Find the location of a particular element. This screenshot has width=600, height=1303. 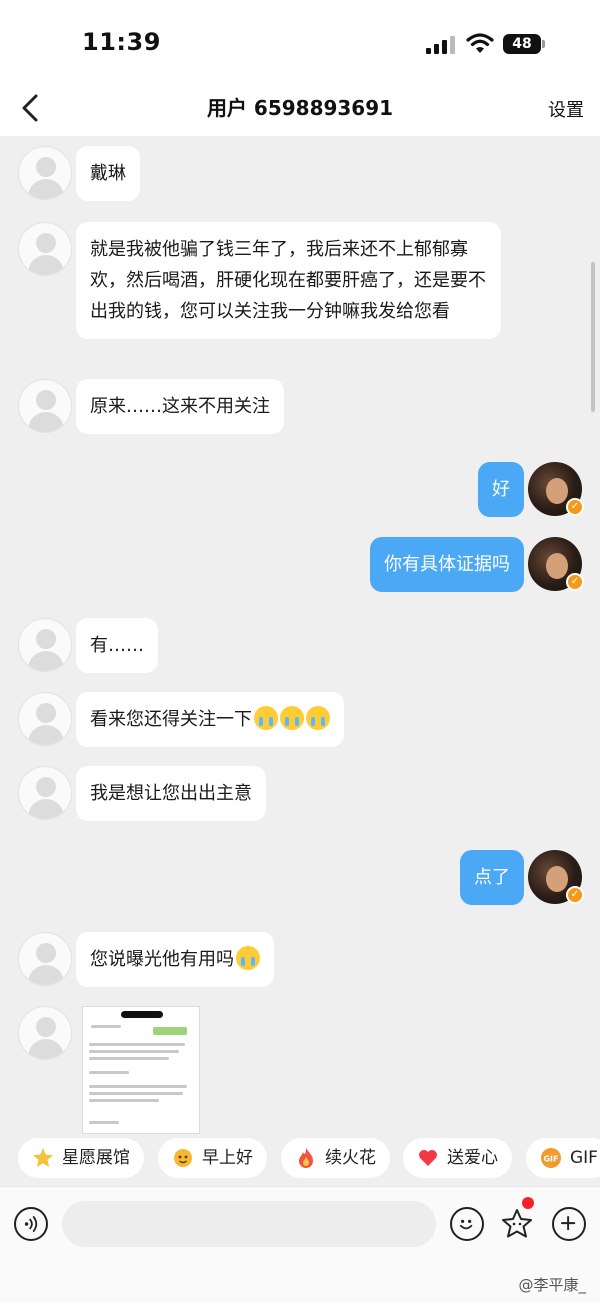

quick-actions-bar: 星愿展馆 早上好 续火花 送爱心 GIF GIF is located at coordinates (300, 1161).